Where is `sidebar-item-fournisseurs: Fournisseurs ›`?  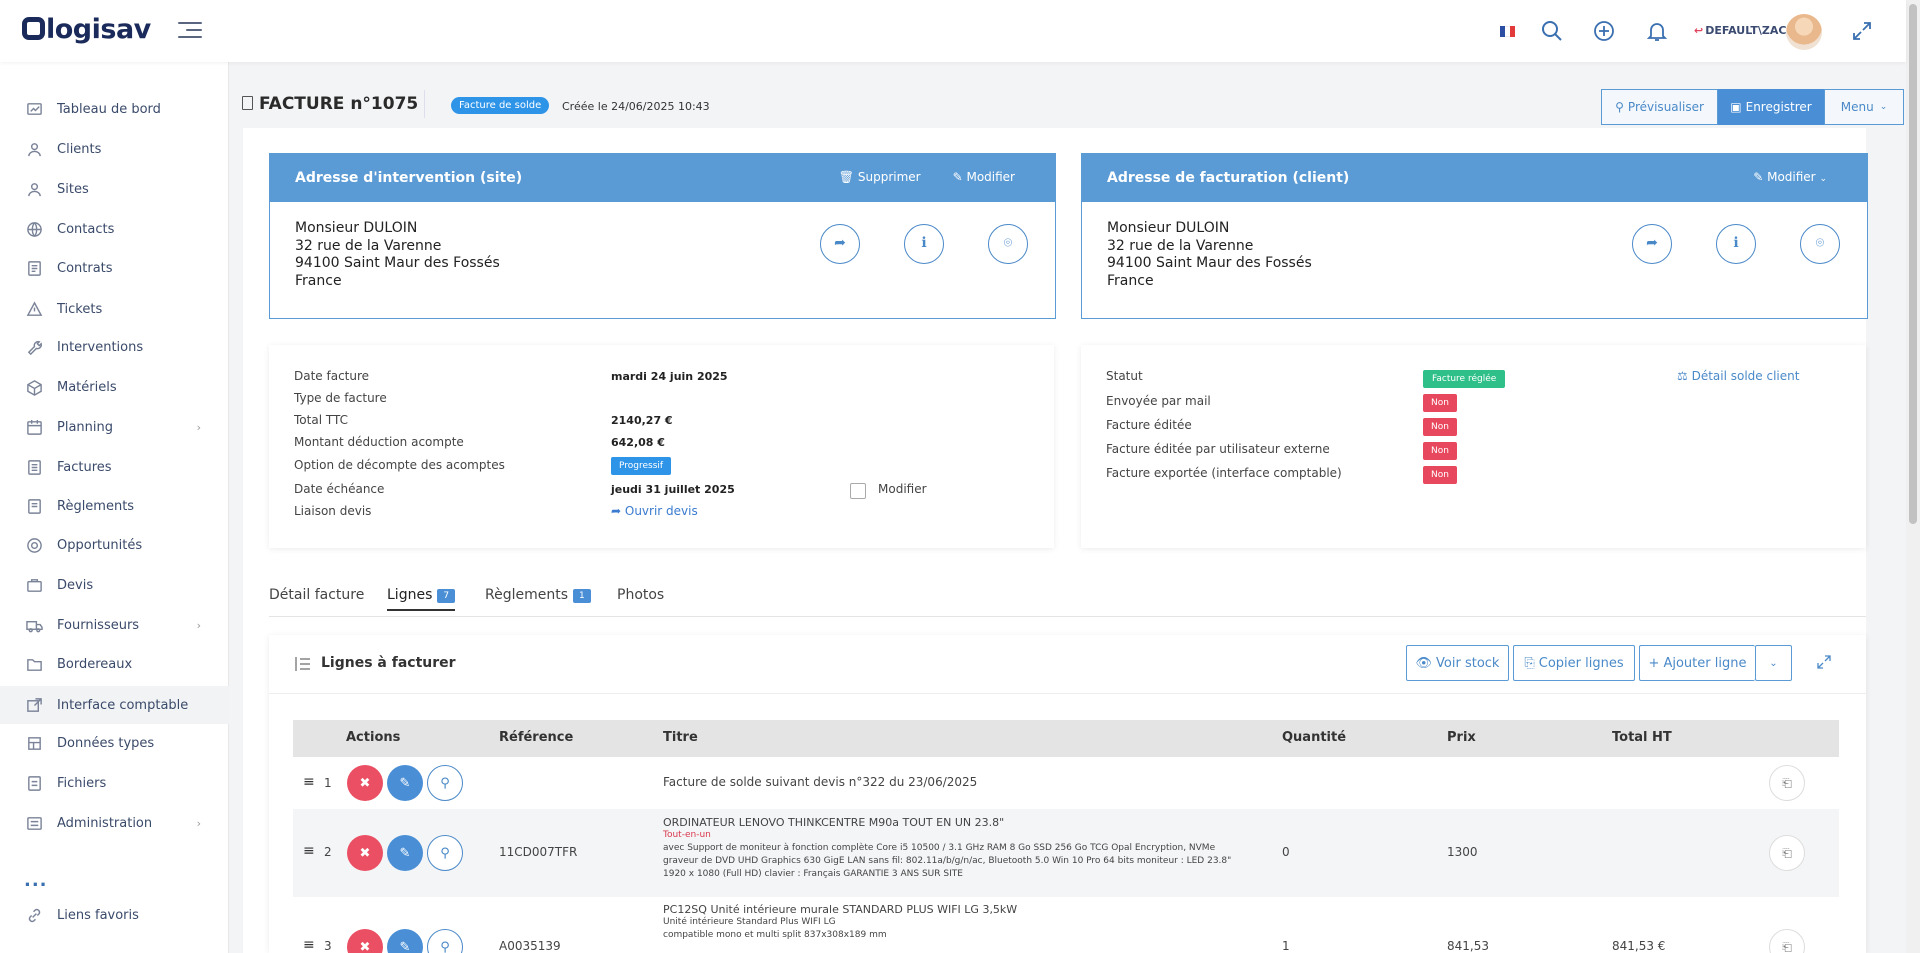
sidebar-item-fournisseurs: Fournisseurs › is located at coordinates (114, 625).